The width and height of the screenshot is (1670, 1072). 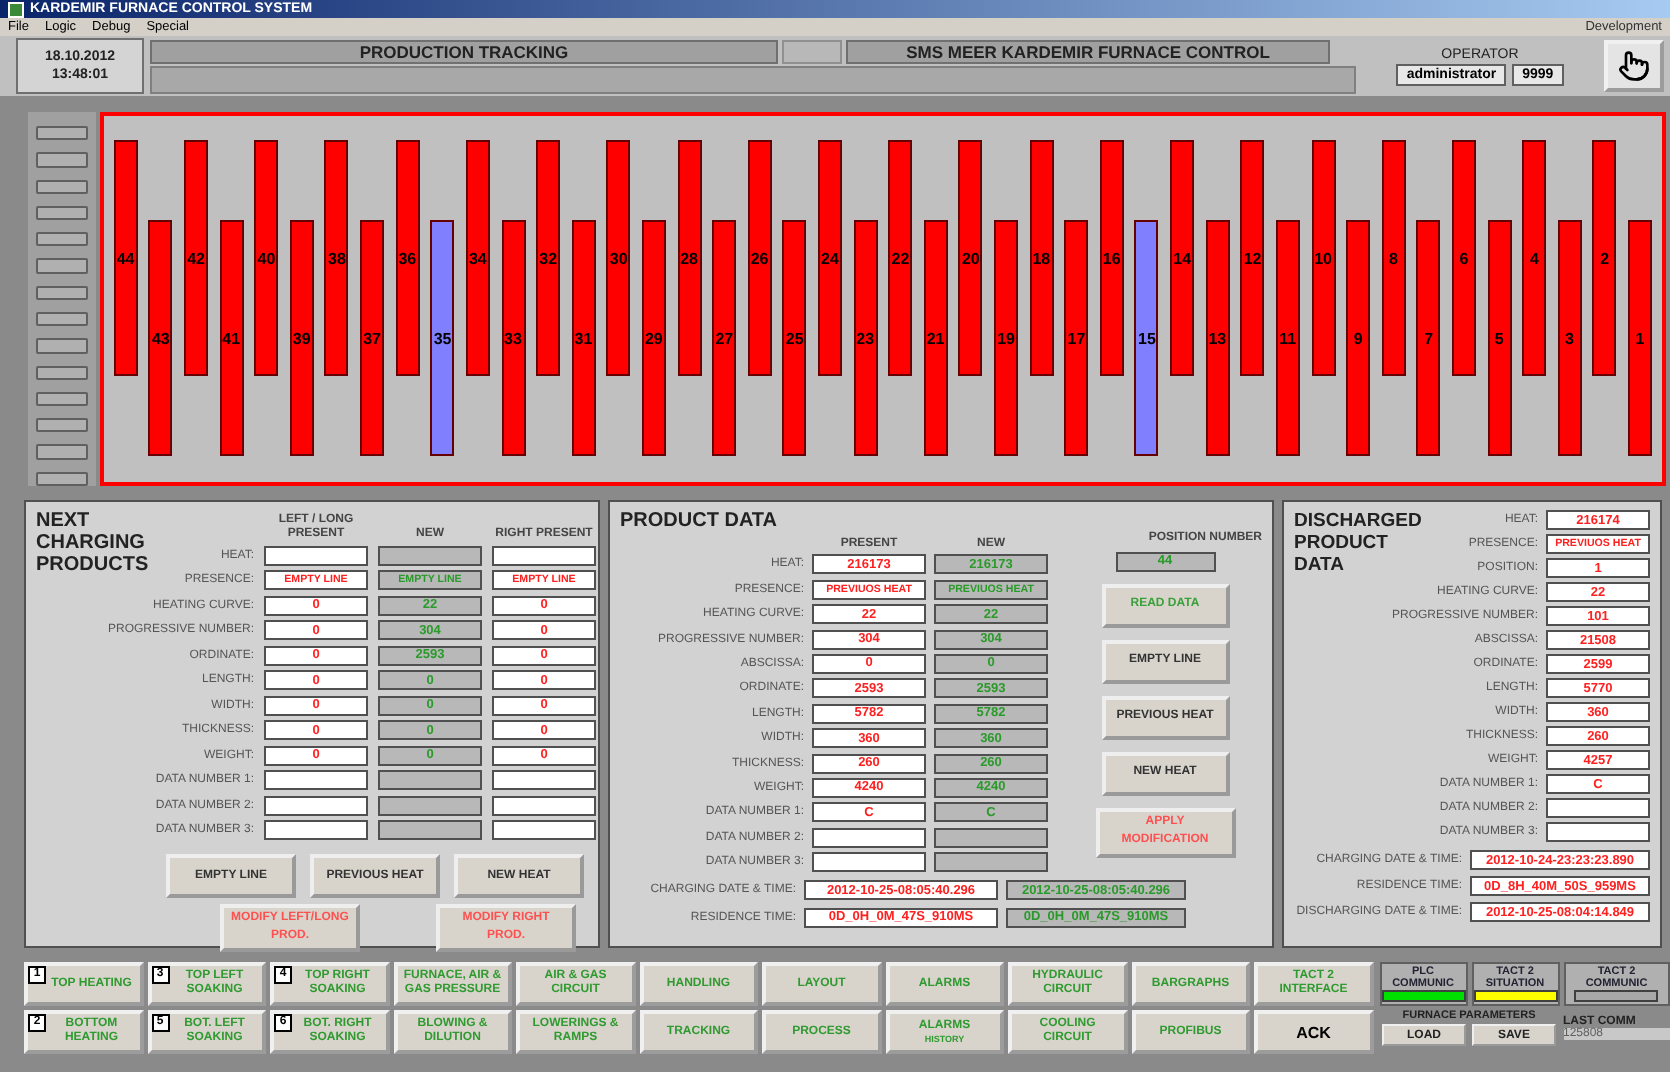 What do you see at coordinates (724, 338) in the screenshot?
I see `slab: 27` at bounding box center [724, 338].